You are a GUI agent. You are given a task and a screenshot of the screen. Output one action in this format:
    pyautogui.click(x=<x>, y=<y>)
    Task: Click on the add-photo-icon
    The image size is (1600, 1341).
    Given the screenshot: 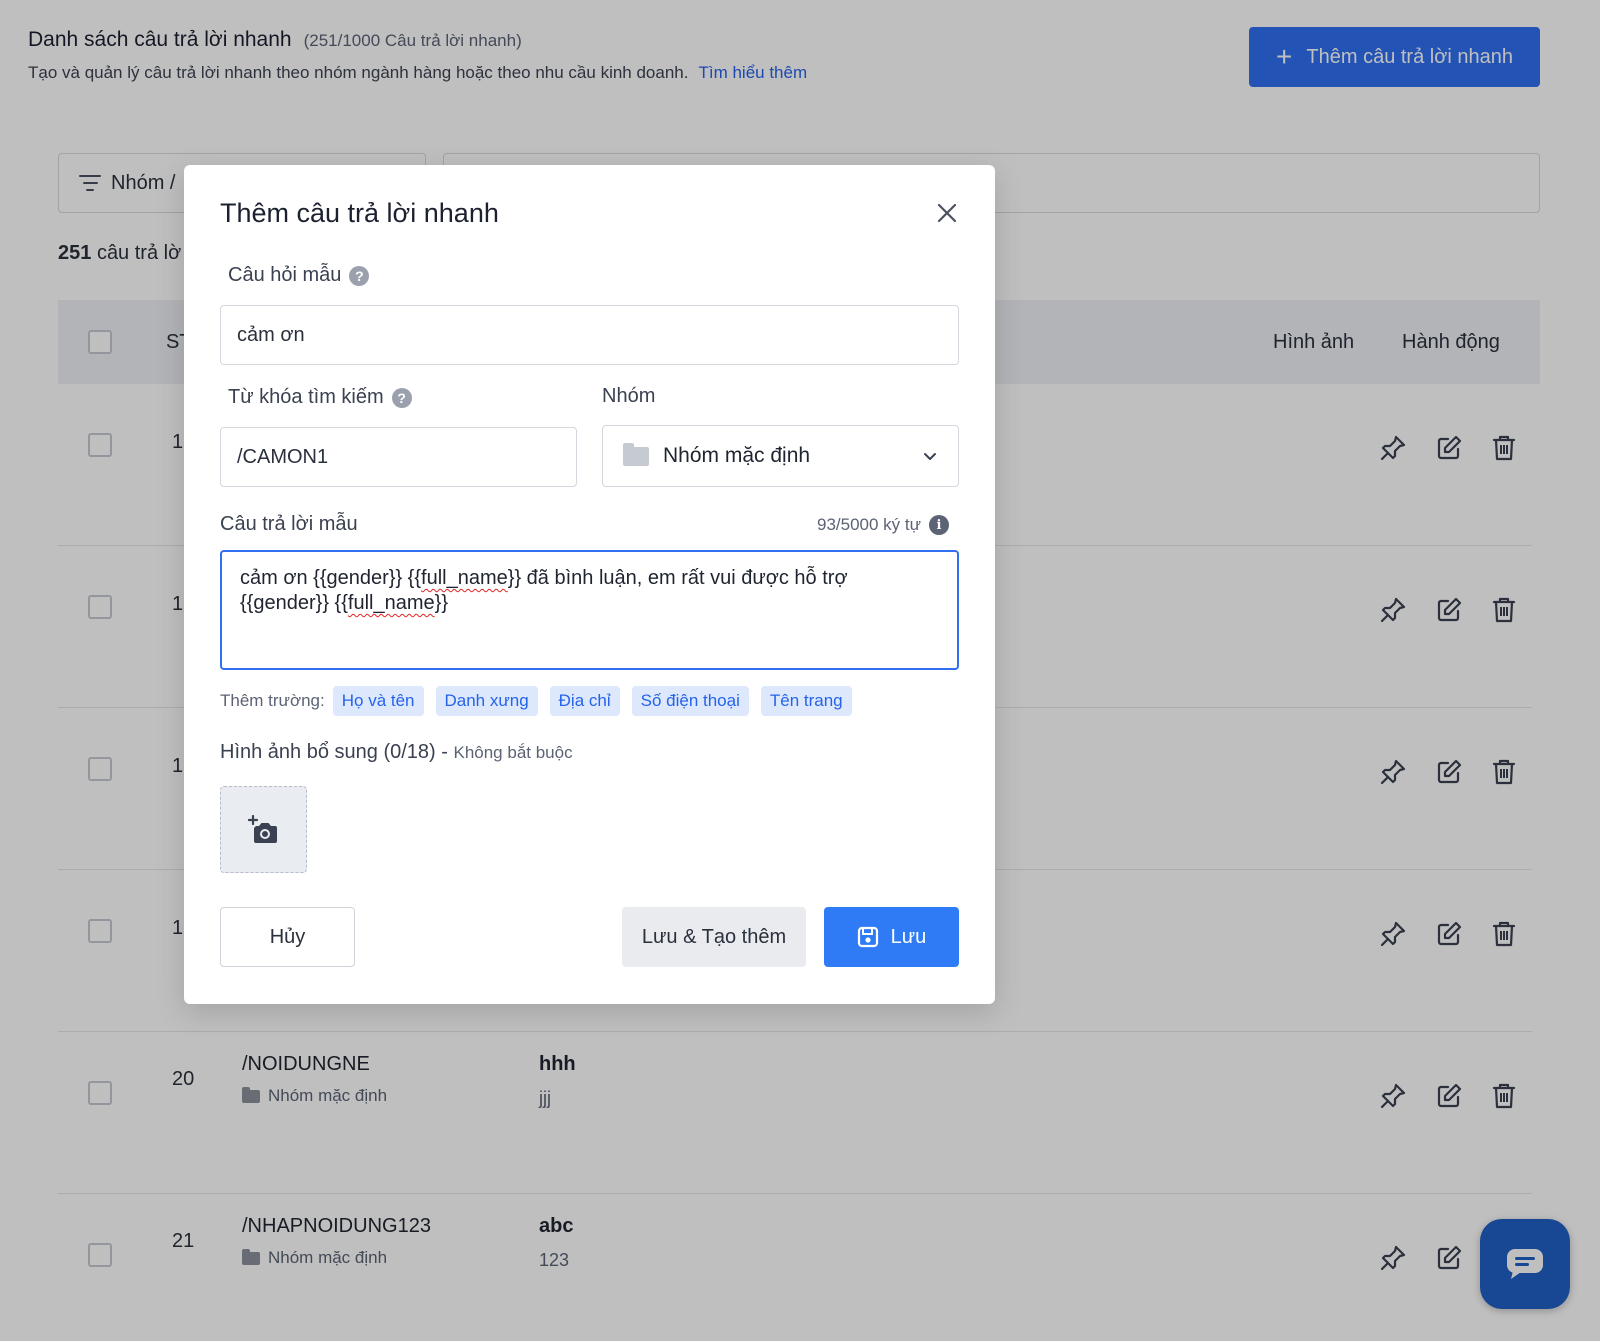 What is the action you would take?
    pyautogui.click(x=262, y=828)
    